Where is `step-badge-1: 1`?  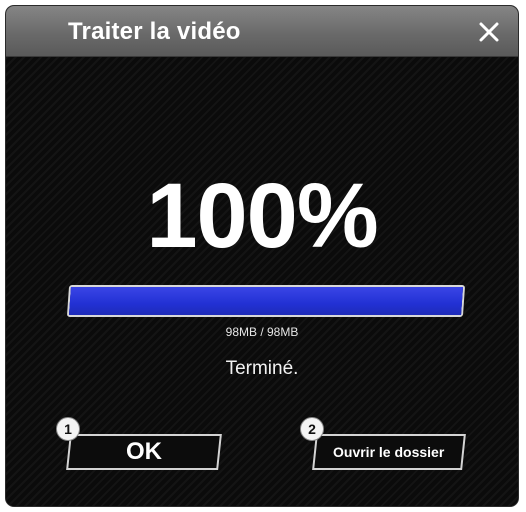 step-badge-1: 1 is located at coordinates (68, 429).